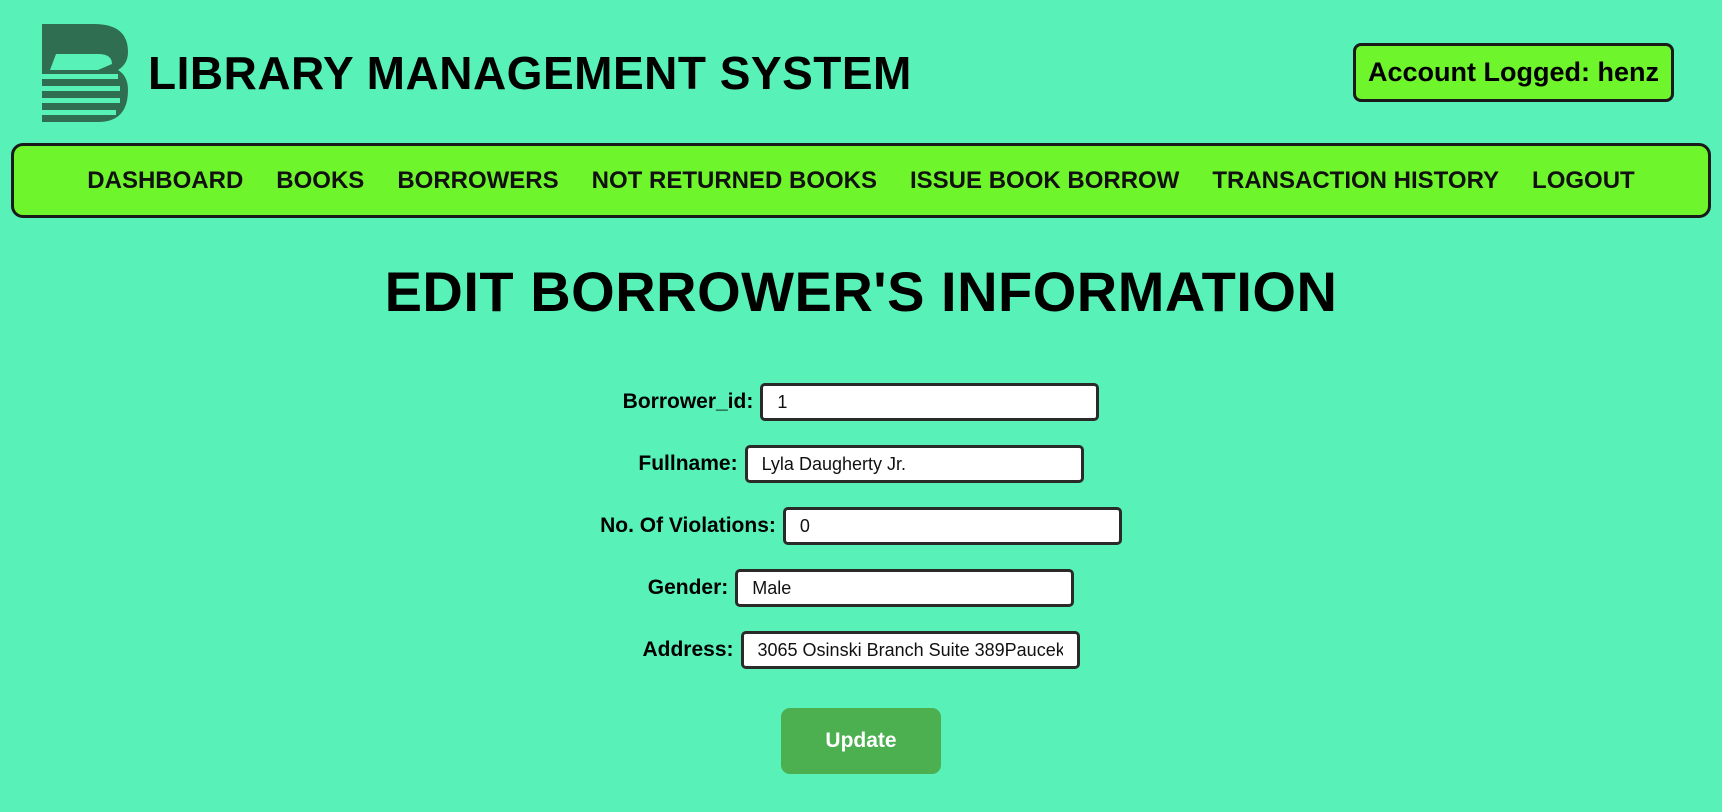 The width and height of the screenshot is (1722, 812). I want to click on account-status-badge: Account Logged: henz, so click(1513, 72).